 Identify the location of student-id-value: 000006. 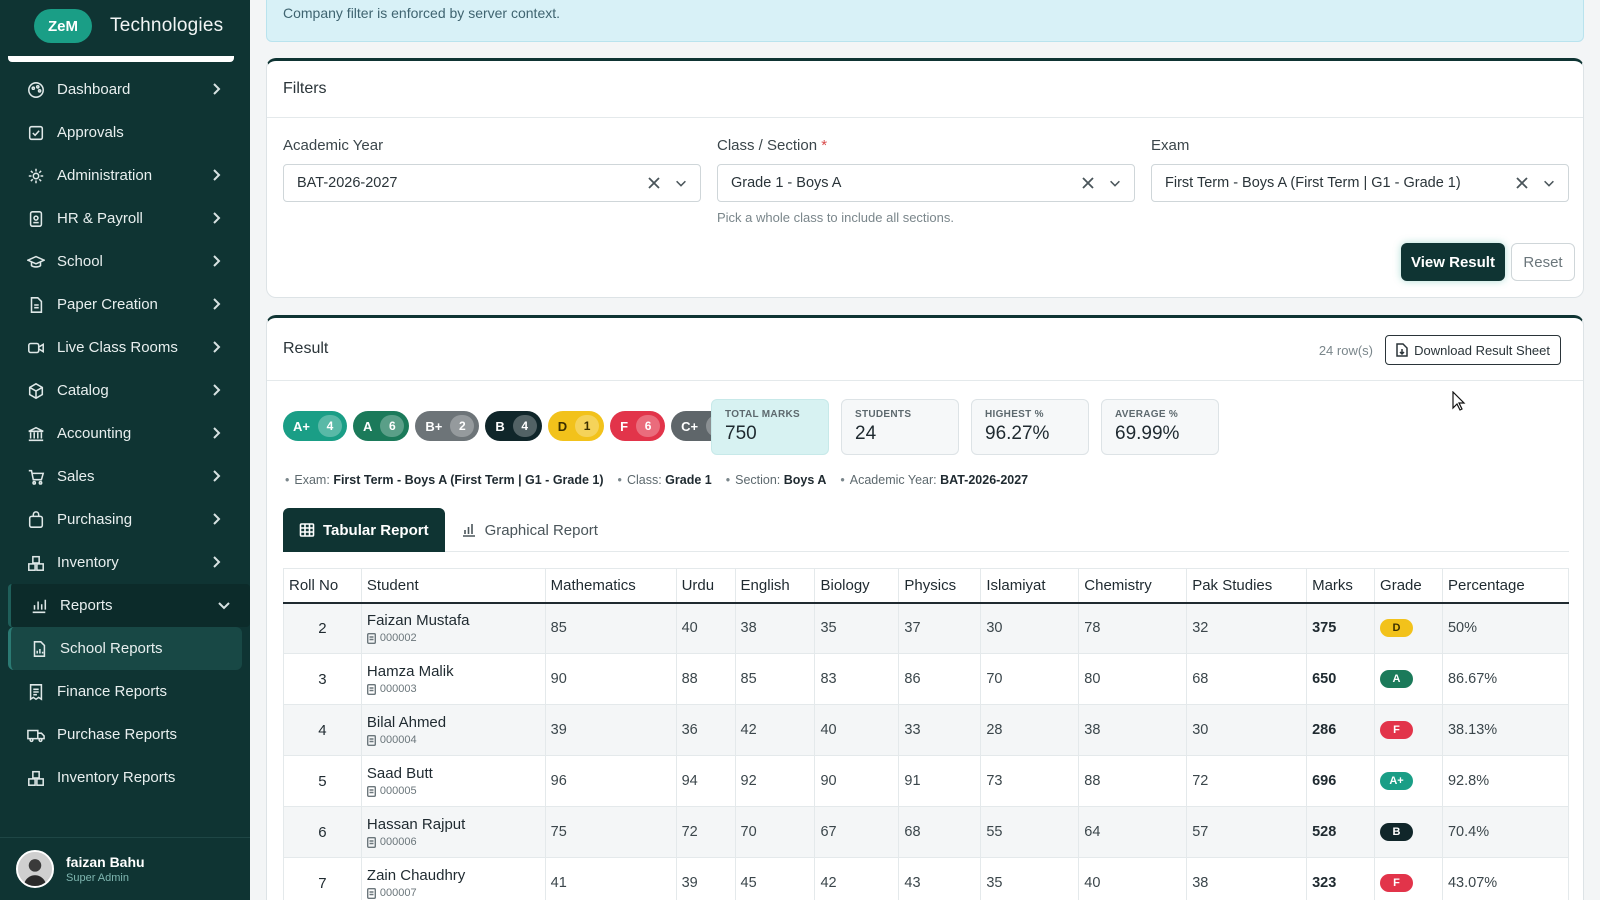
(398, 842).